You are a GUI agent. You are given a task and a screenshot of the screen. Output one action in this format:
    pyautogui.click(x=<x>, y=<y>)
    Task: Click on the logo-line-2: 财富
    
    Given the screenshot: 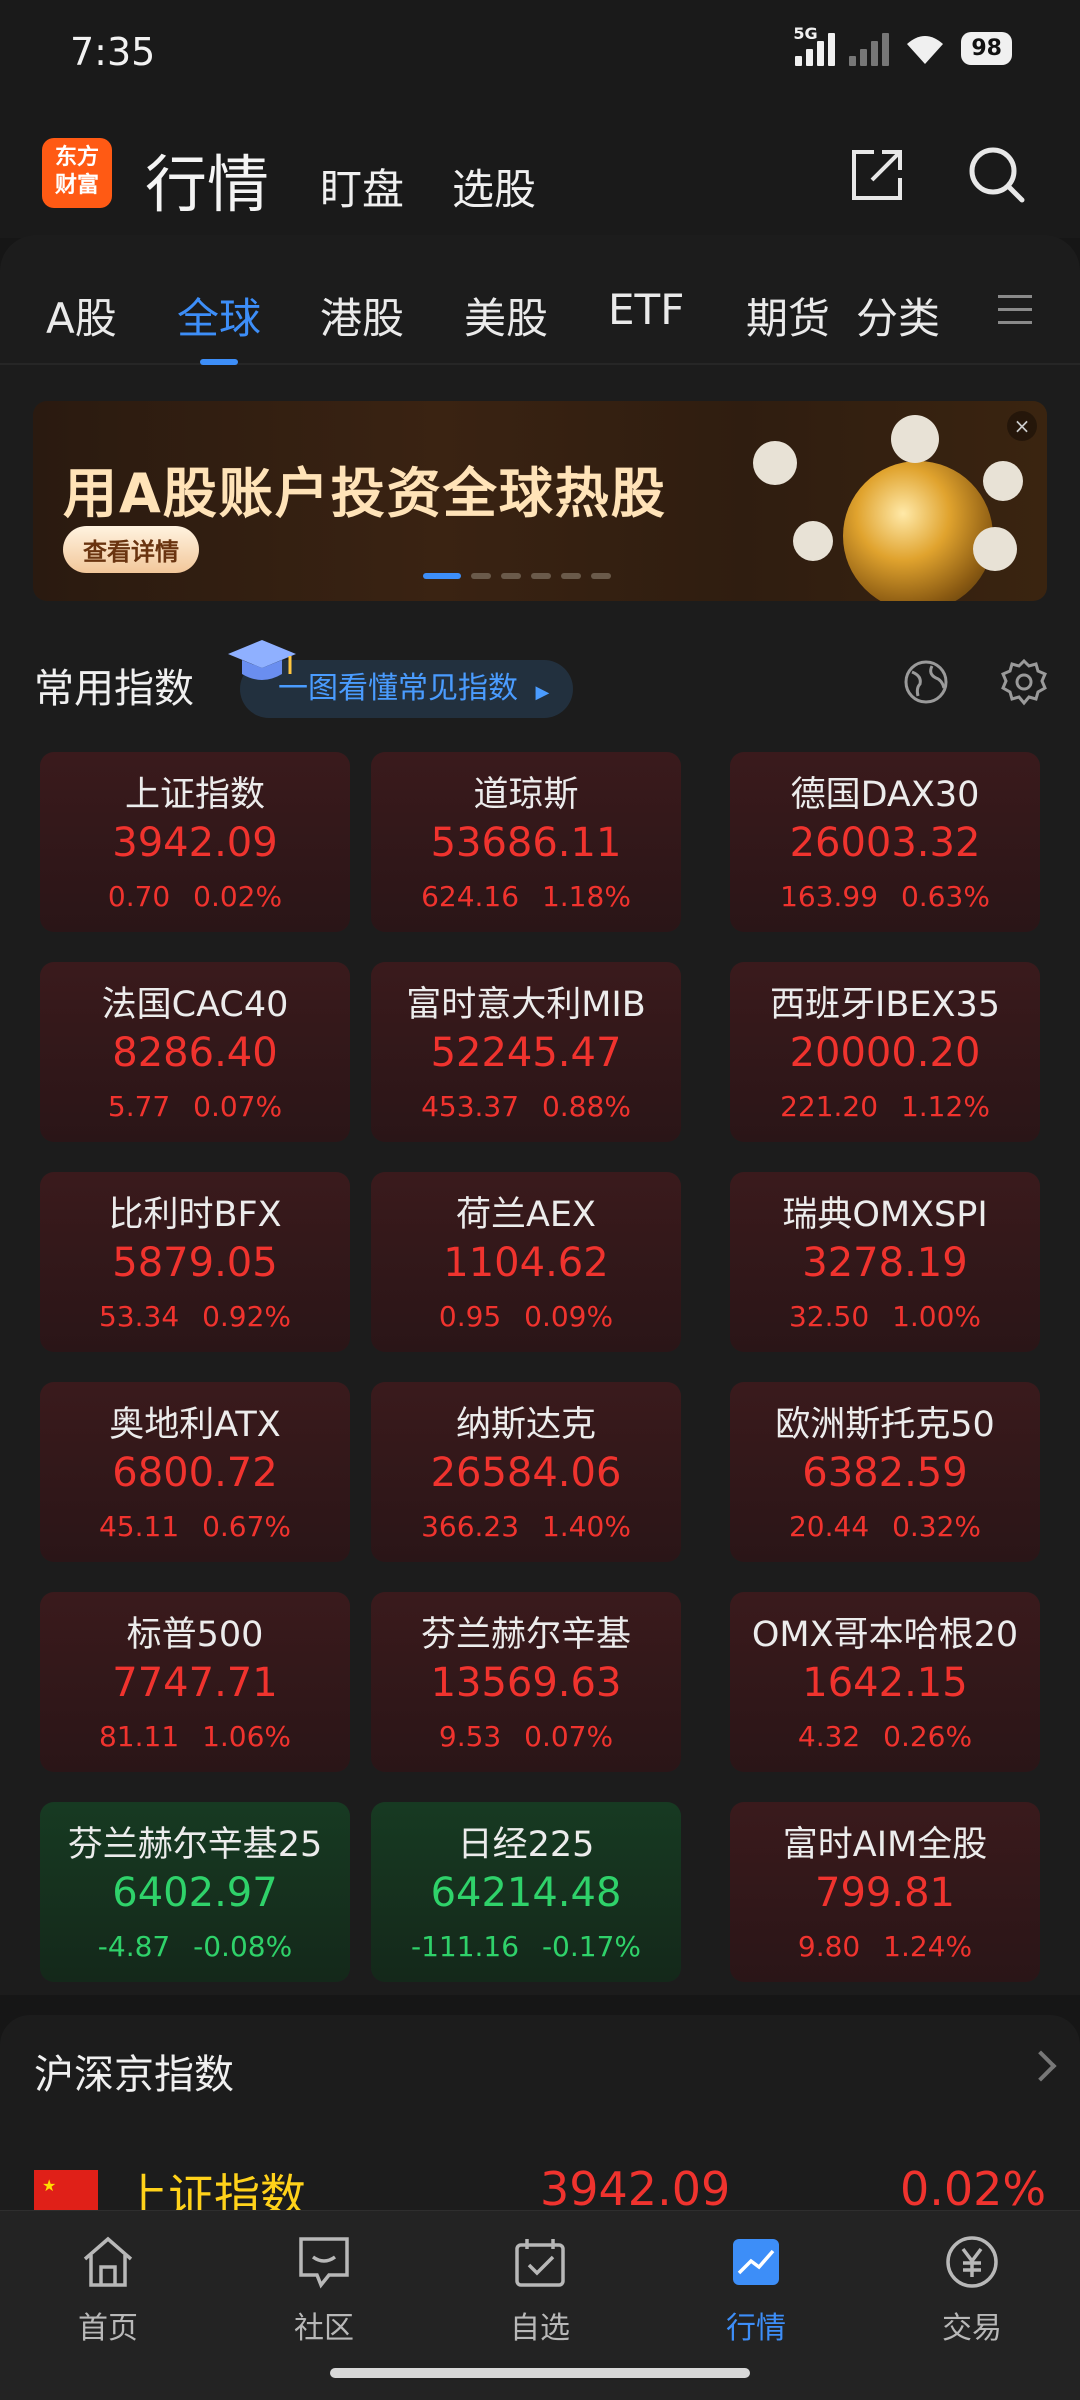 What is the action you would take?
    pyautogui.click(x=76, y=185)
    